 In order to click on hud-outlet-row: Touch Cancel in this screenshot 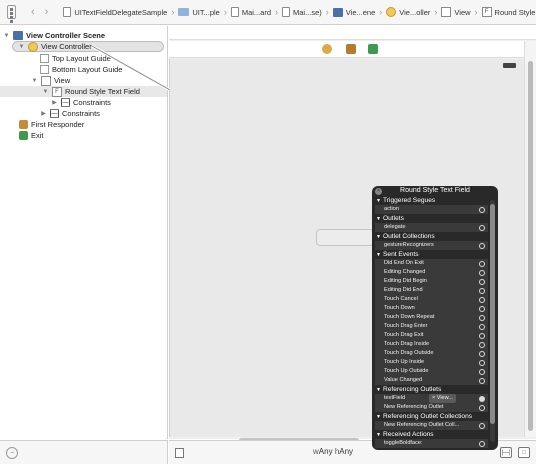, I will do `click(431, 299)`.